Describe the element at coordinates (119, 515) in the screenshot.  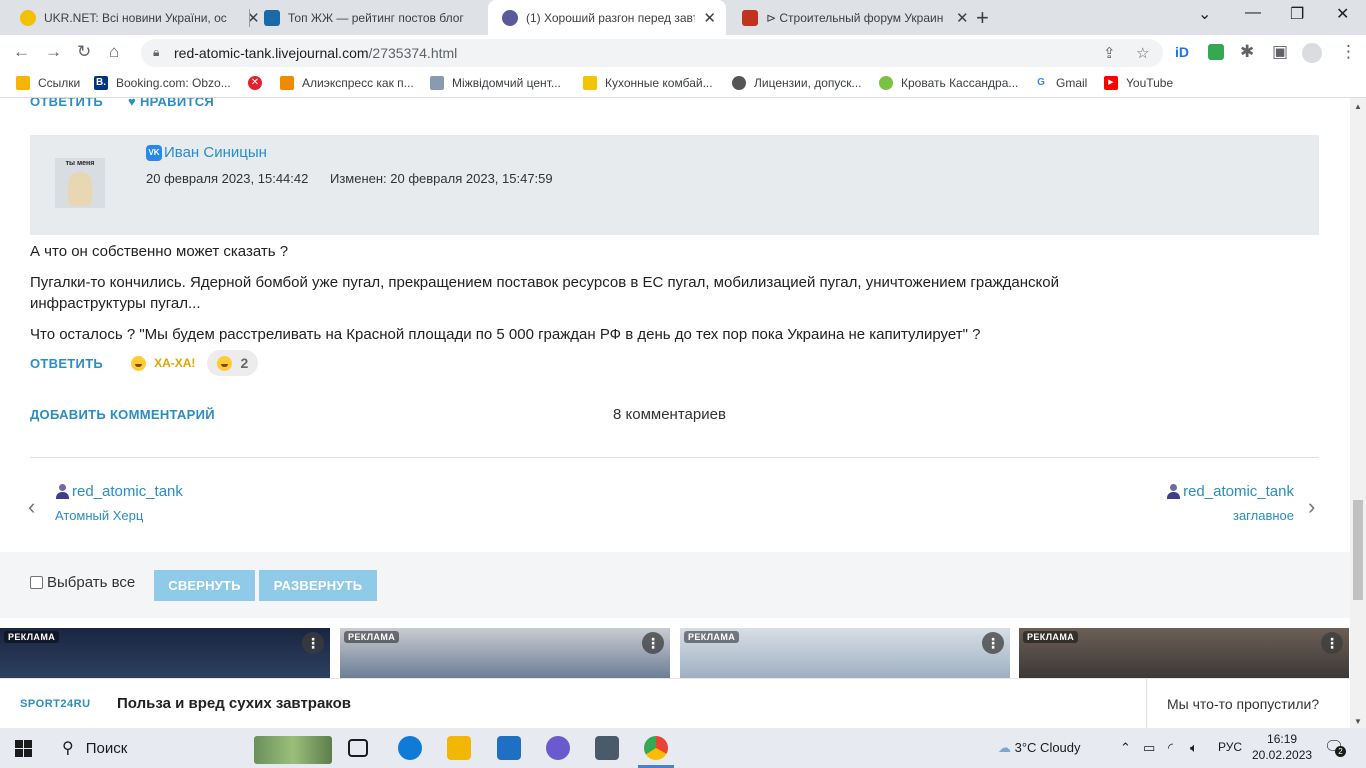
I see `prev-post-title: Атомный Херц` at that location.